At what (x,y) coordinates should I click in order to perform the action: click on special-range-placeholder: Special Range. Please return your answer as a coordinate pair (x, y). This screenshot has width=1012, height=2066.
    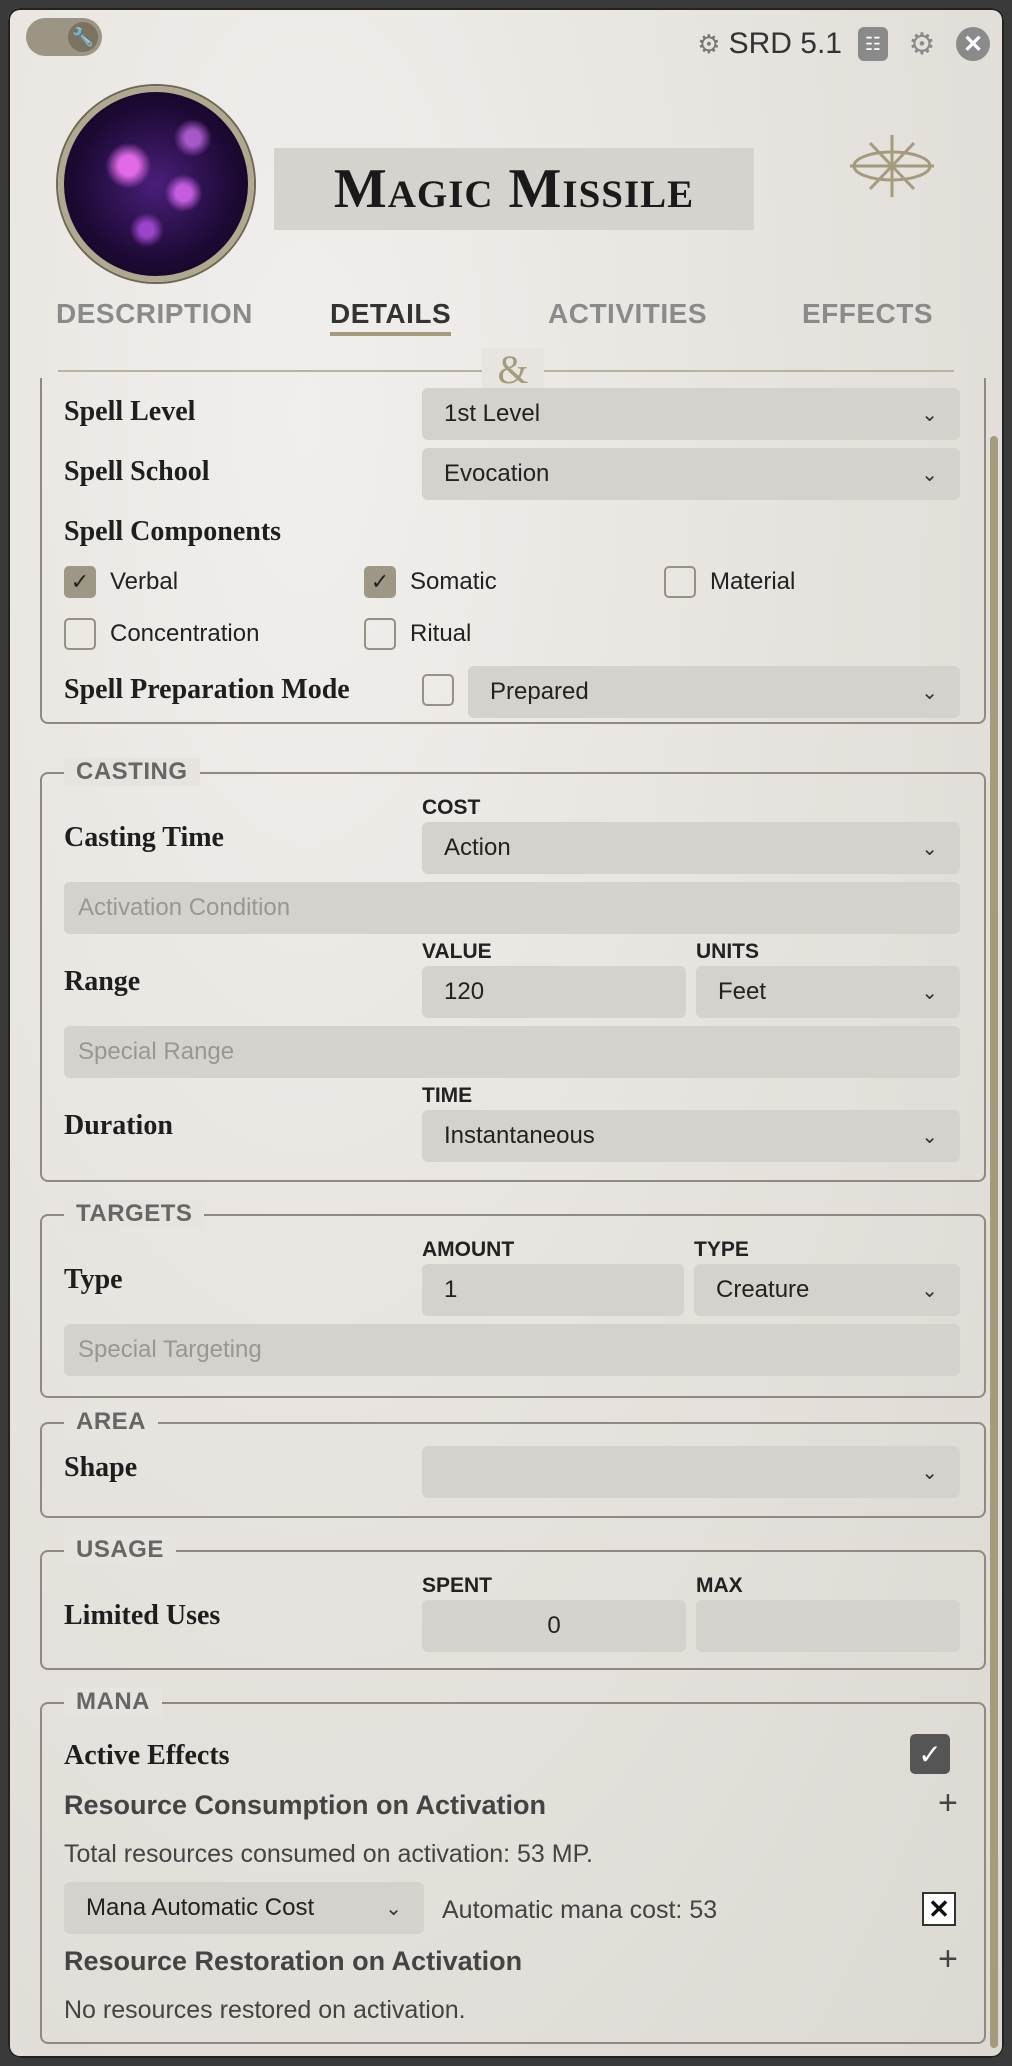
    Looking at the image, I should click on (156, 1051).